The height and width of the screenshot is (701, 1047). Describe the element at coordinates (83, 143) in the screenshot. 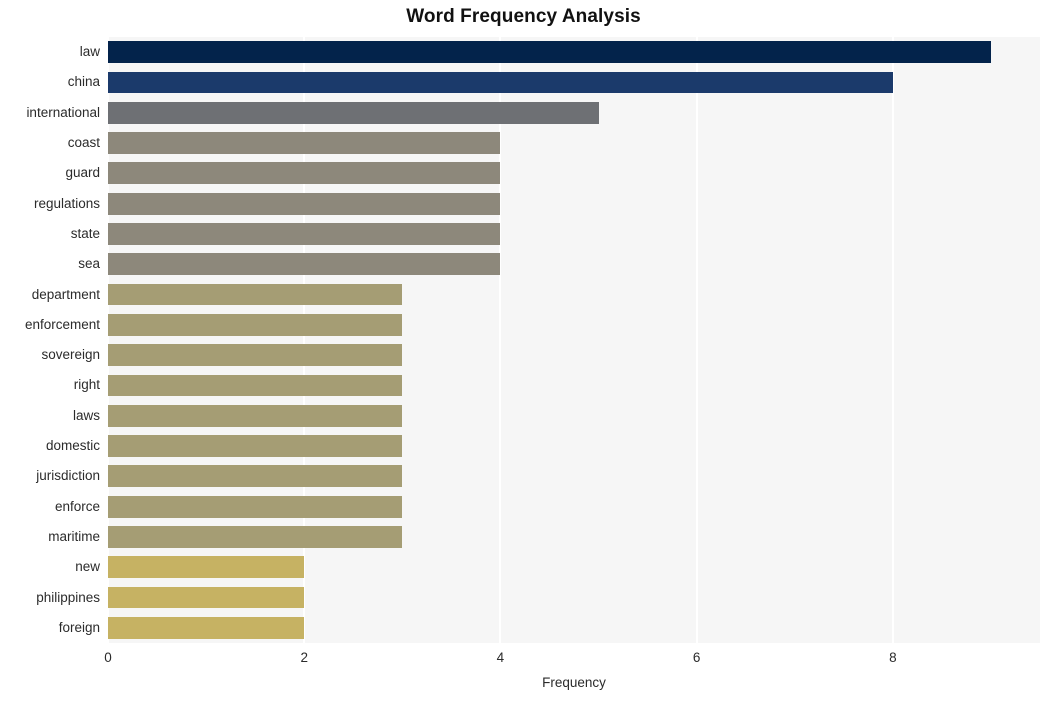

I see `y-tick-label-coast: coast` at that location.